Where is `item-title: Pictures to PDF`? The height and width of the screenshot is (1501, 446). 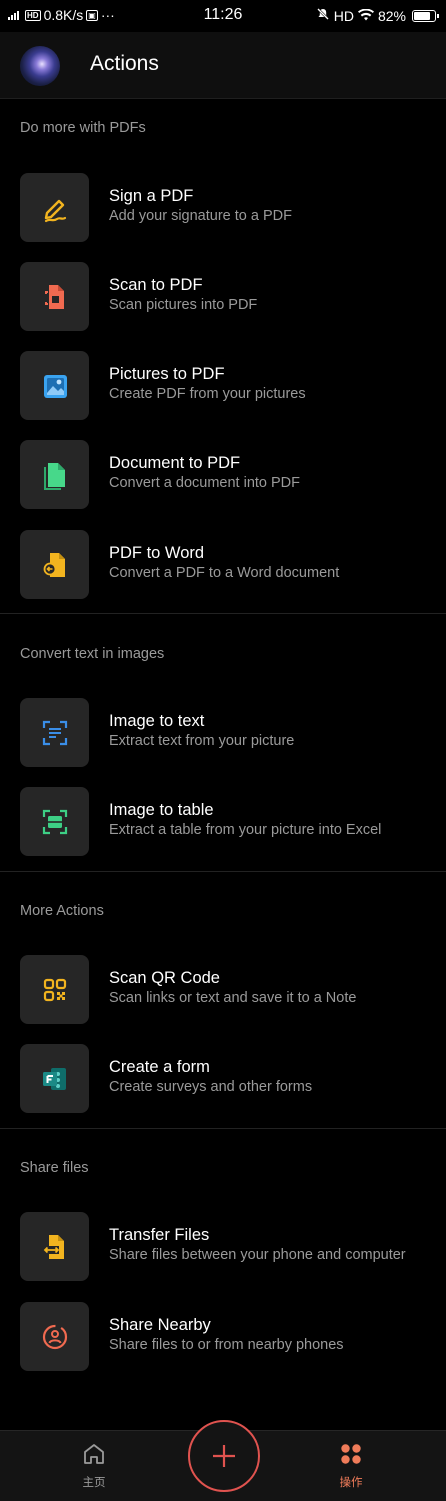 item-title: Pictures to PDF is located at coordinates (167, 374).